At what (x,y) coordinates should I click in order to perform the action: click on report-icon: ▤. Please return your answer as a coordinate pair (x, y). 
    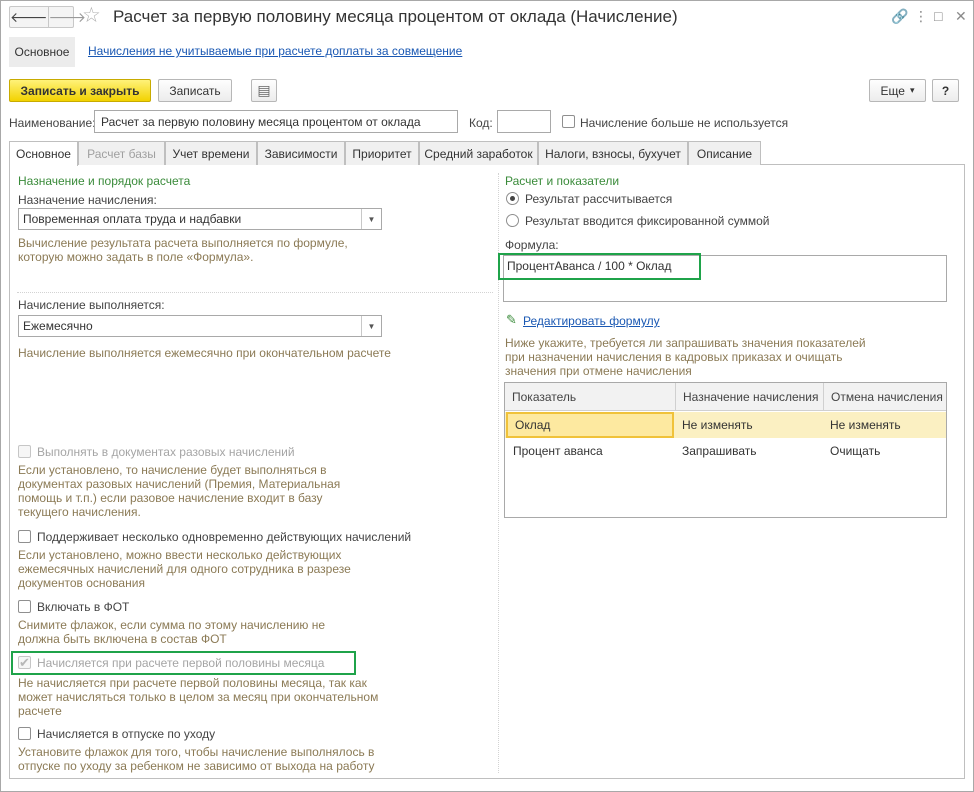
    Looking at the image, I should click on (264, 90).